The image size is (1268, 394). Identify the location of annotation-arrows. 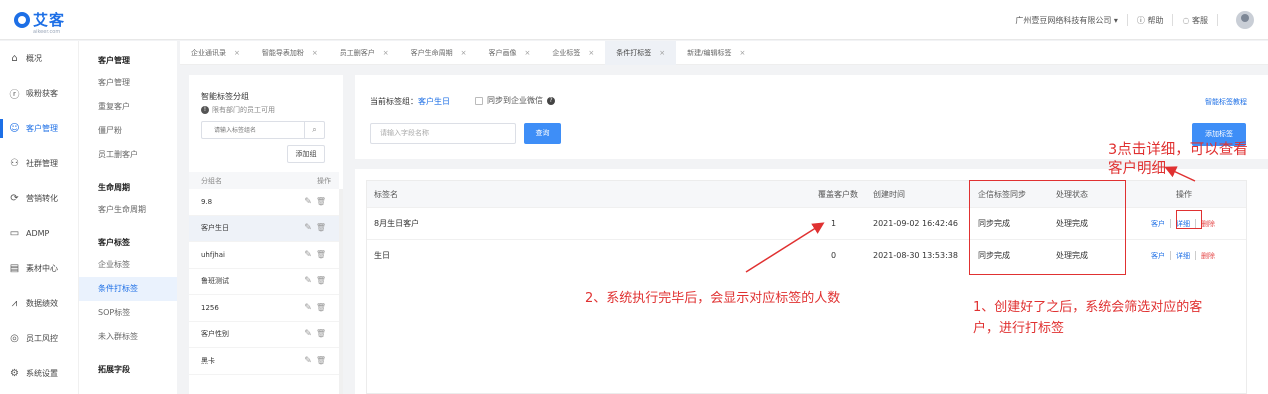
(970, 219).